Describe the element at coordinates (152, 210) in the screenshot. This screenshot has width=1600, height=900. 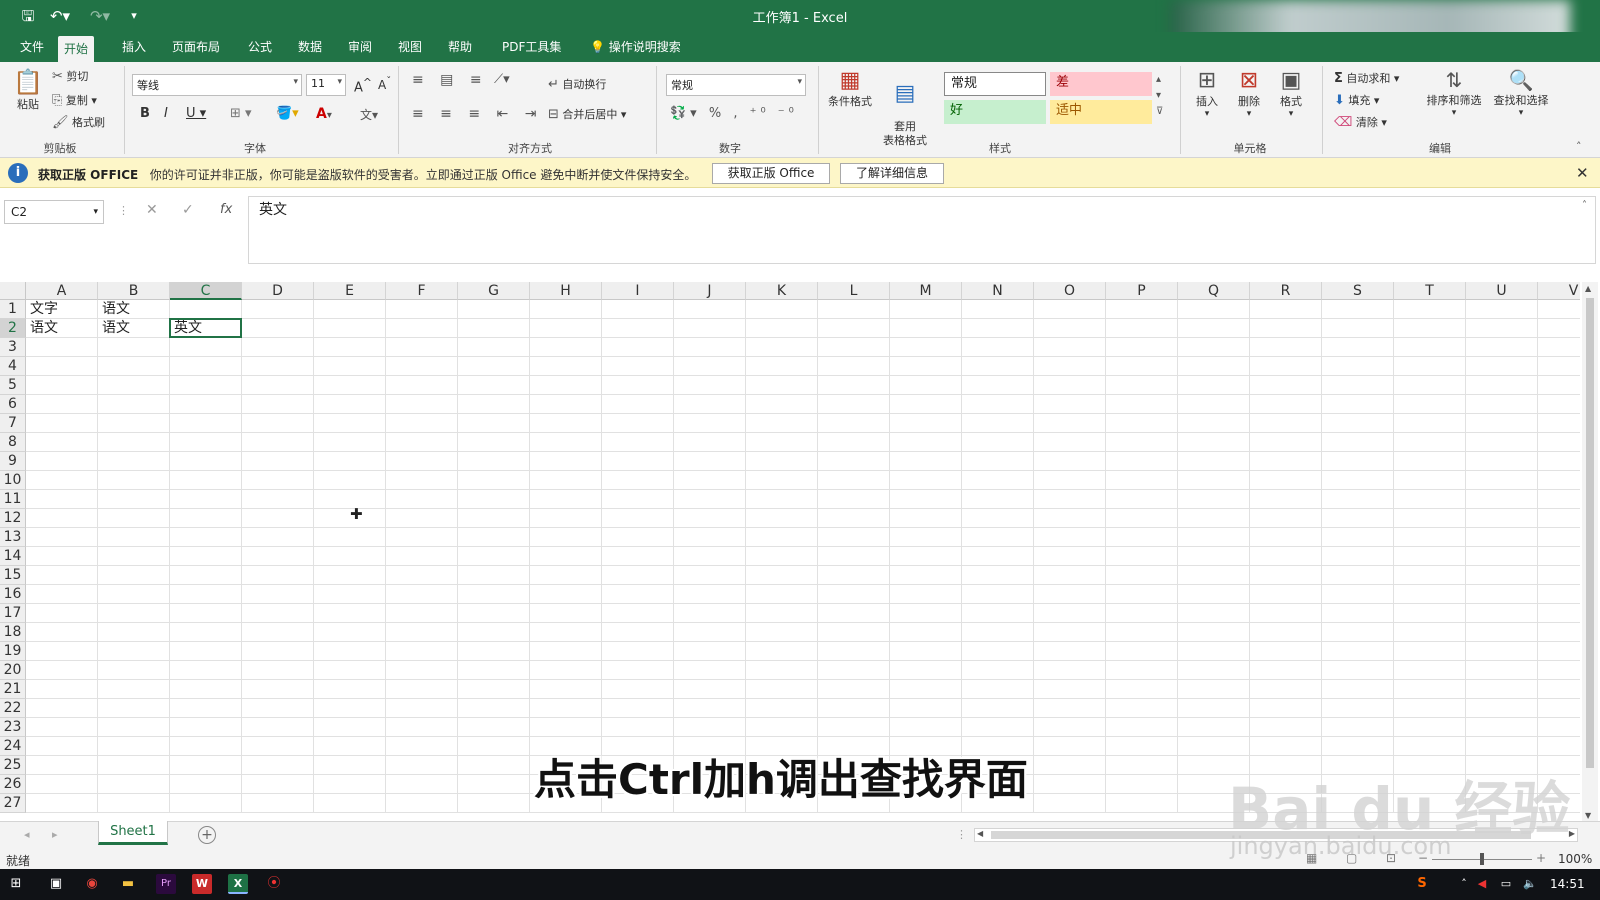
I see `cancel-icon: ✕` at that location.